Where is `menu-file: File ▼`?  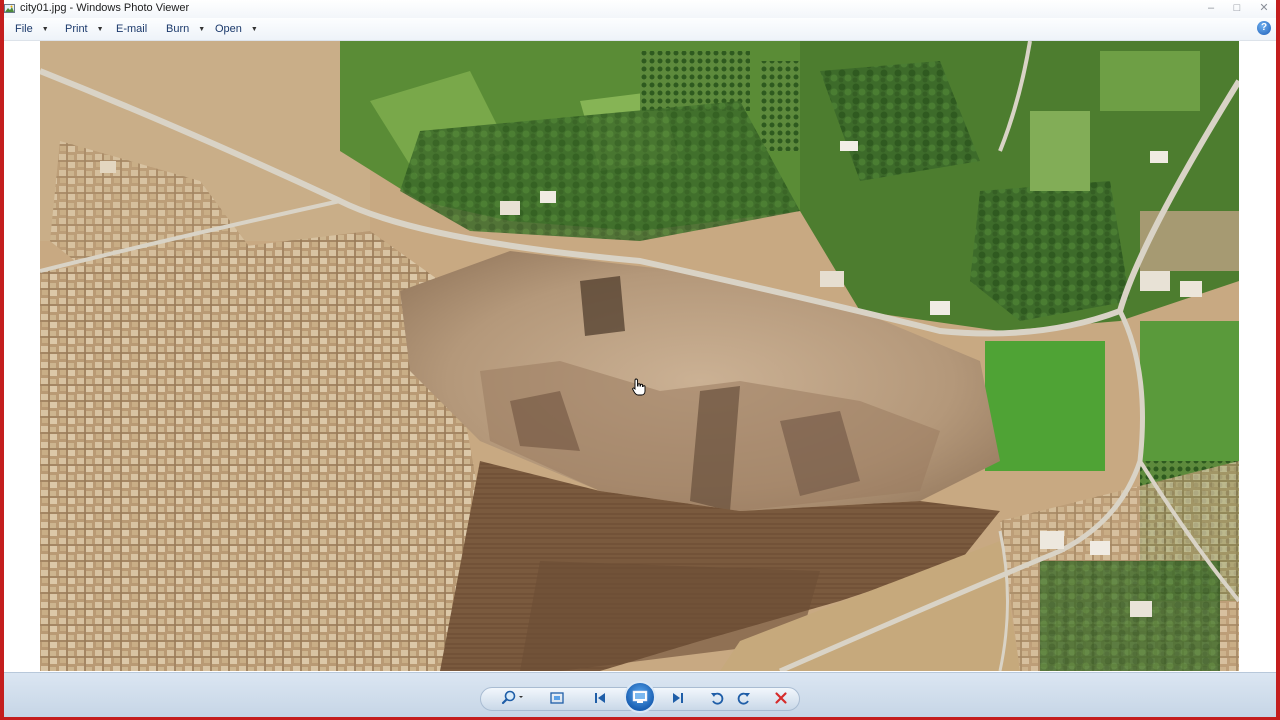
menu-file: File ▼ is located at coordinates (32, 29).